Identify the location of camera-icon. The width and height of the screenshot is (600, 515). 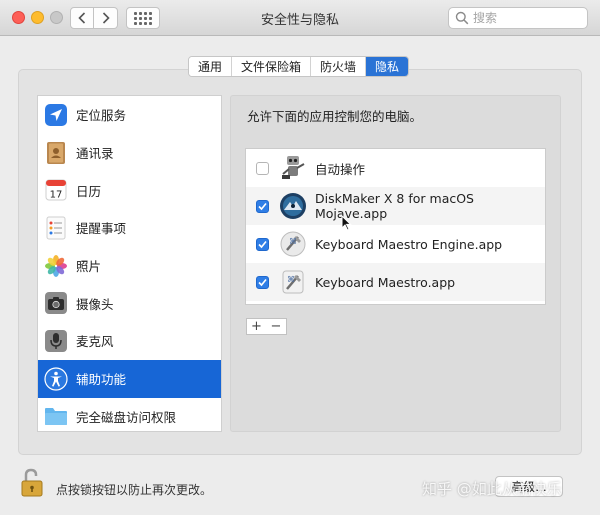
(56, 303).